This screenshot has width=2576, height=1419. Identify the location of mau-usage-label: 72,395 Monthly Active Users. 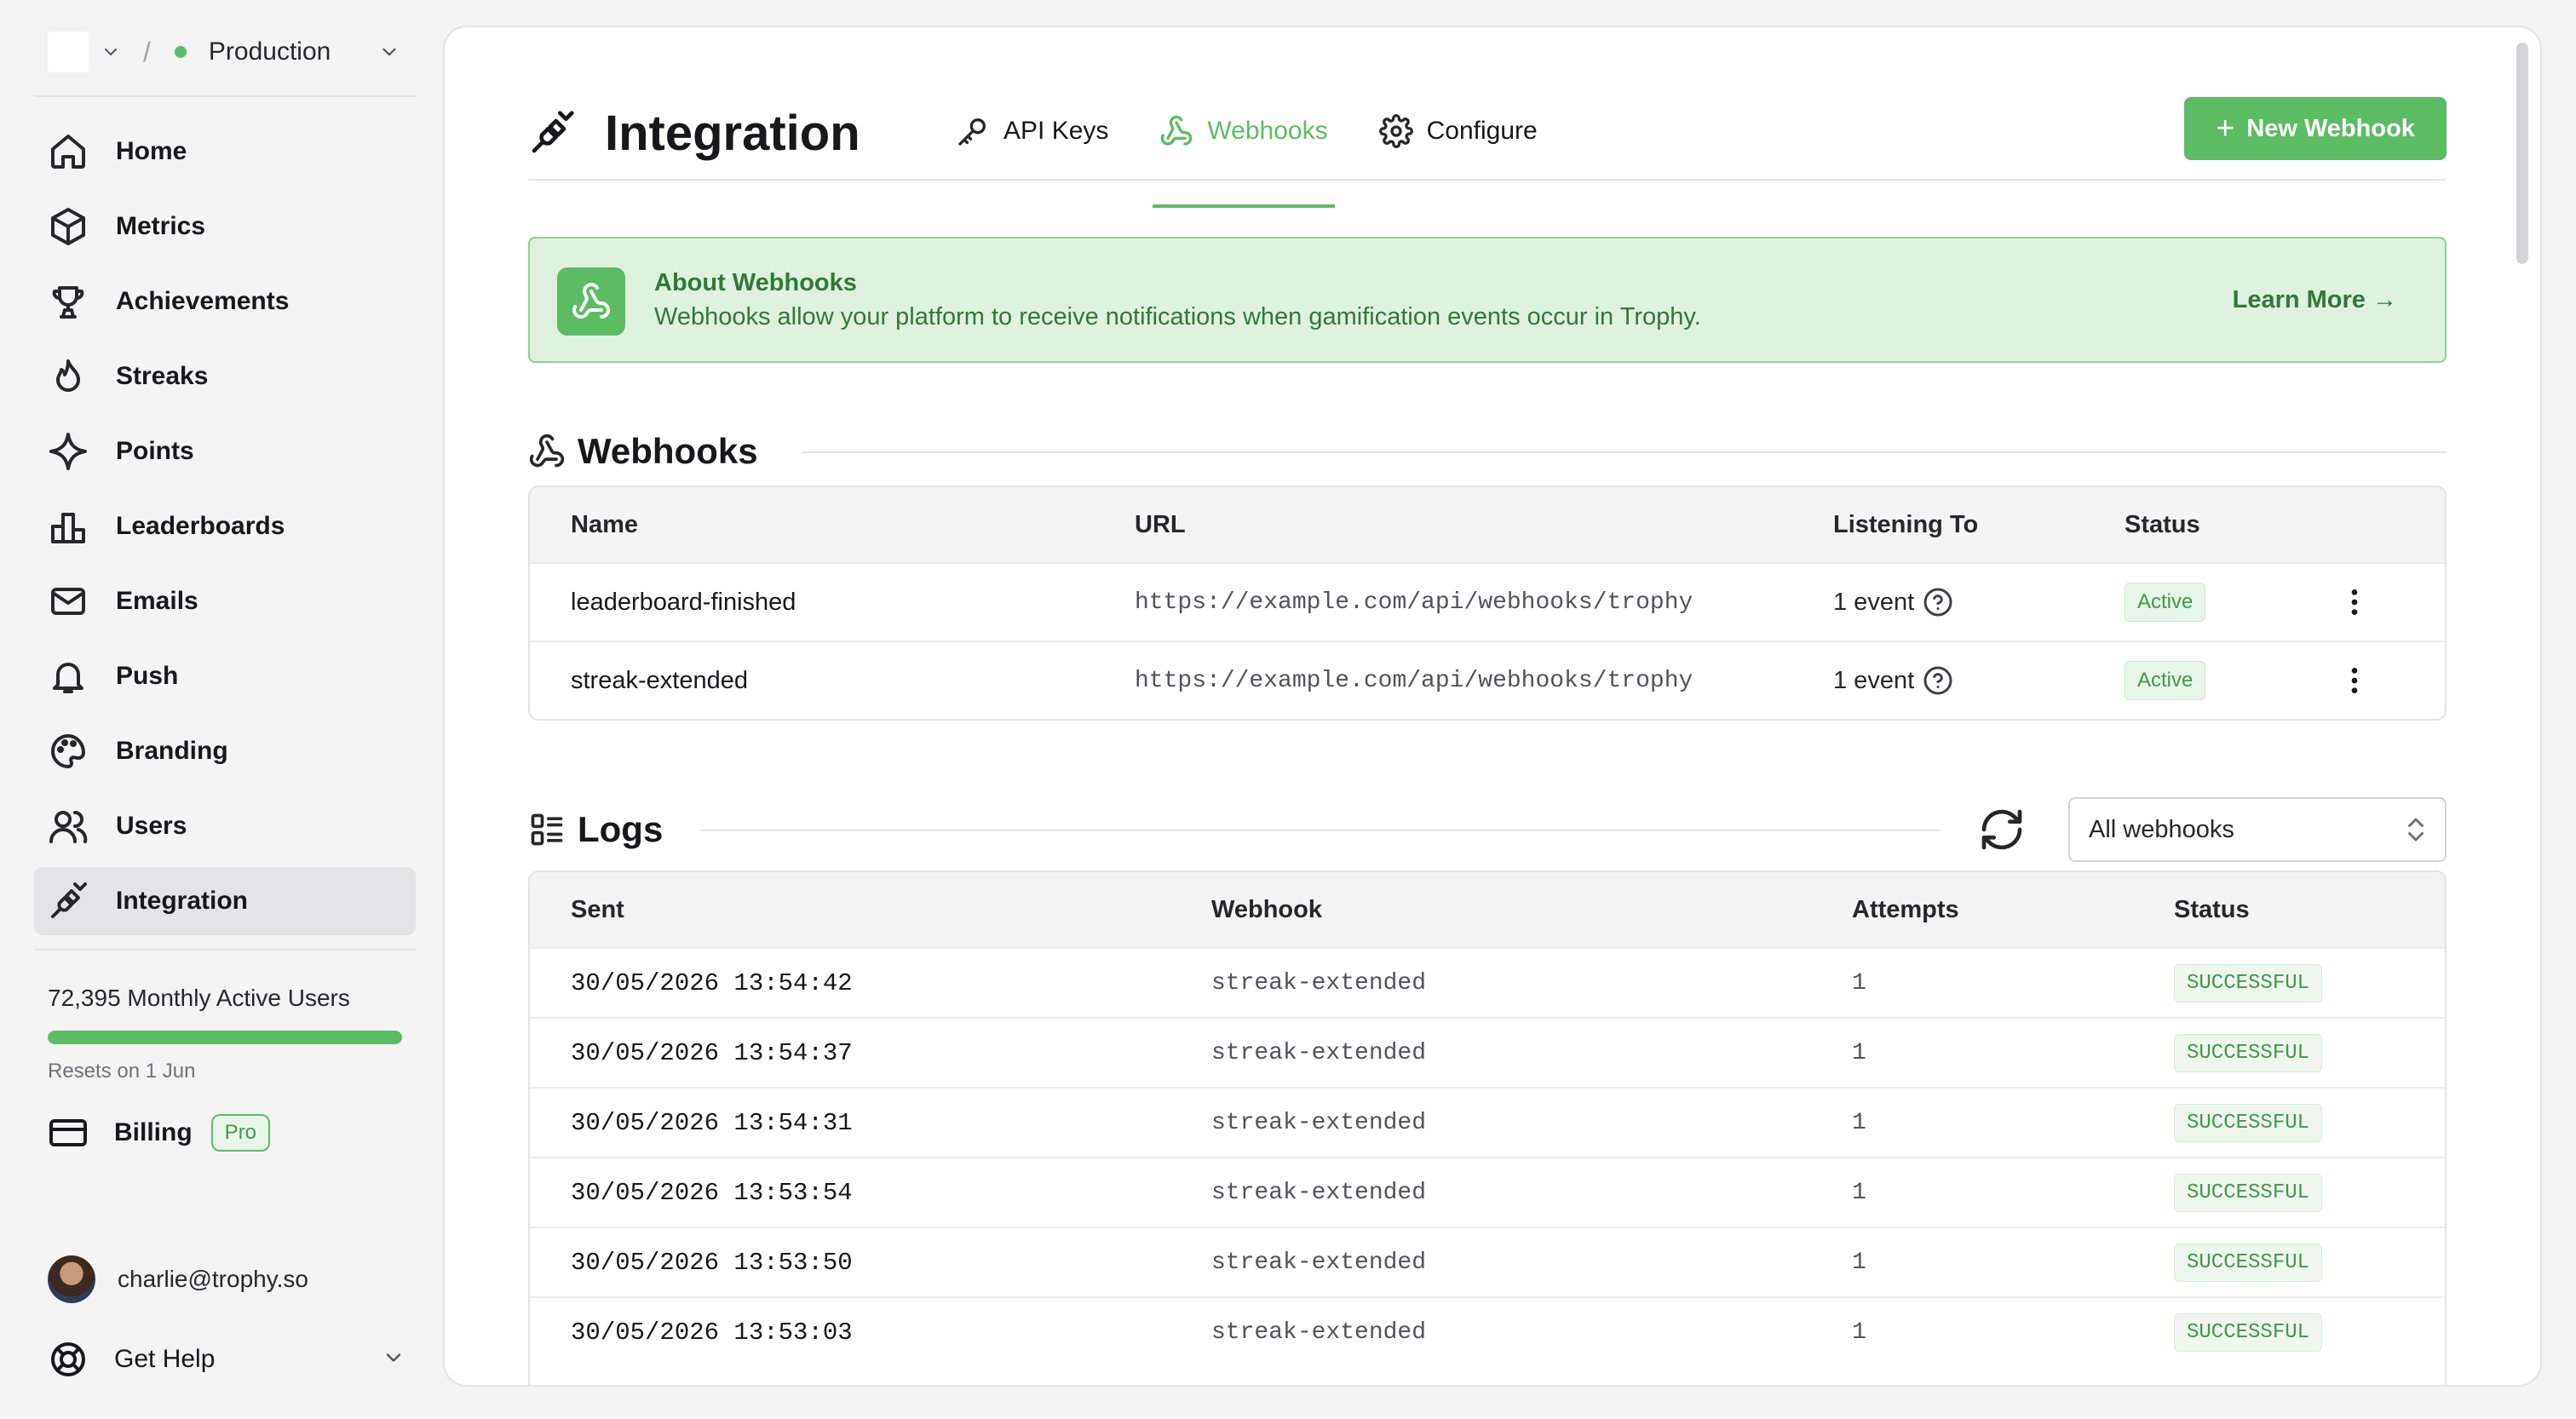
(199, 998).